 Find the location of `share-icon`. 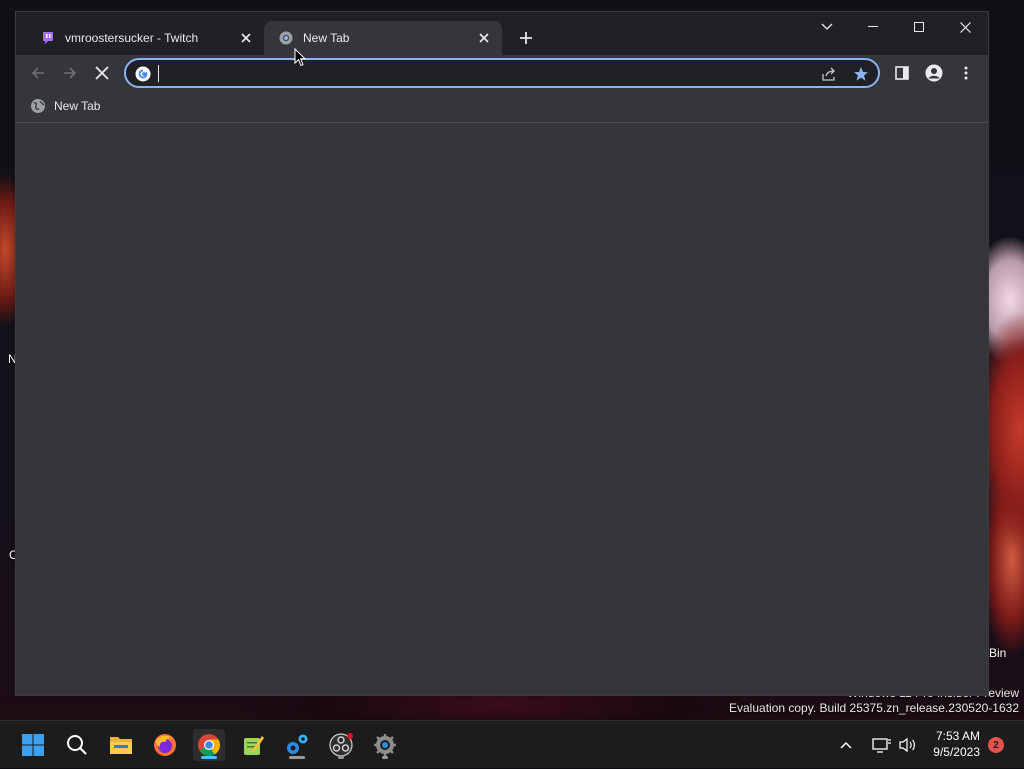

share-icon is located at coordinates (829, 74).